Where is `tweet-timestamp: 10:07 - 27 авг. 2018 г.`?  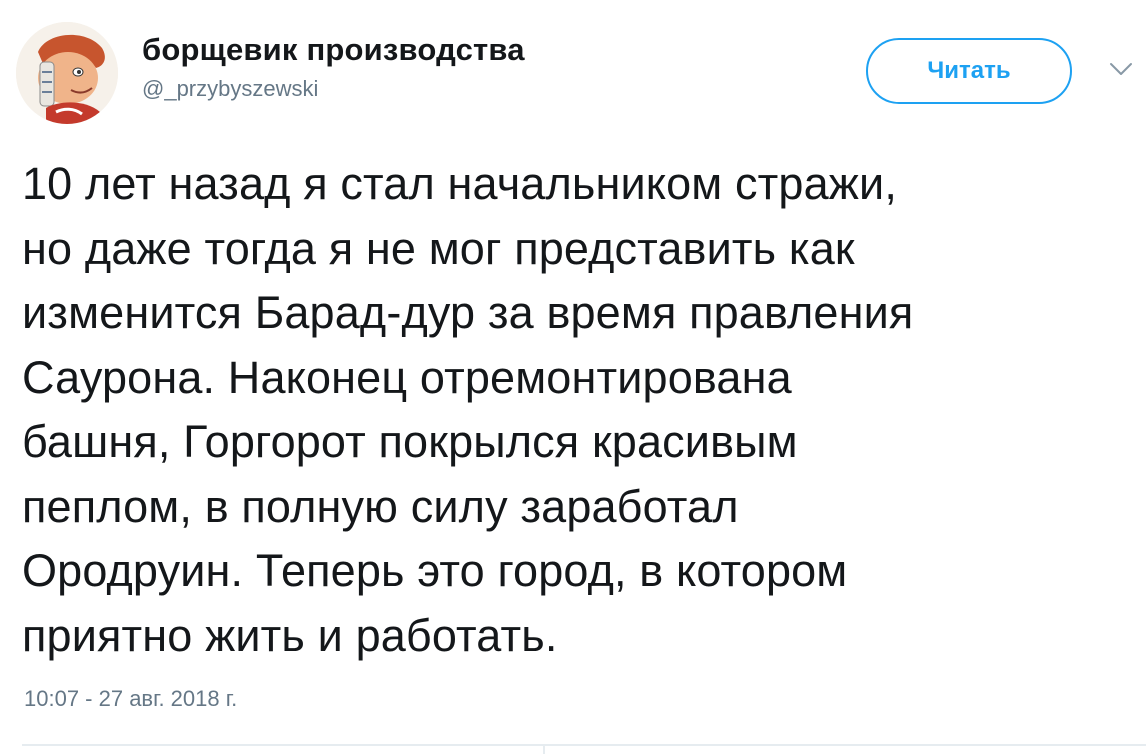
tweet-timestamp: 10:07 - 27 авг. 2018 г. is located at coordinates (130, 699).